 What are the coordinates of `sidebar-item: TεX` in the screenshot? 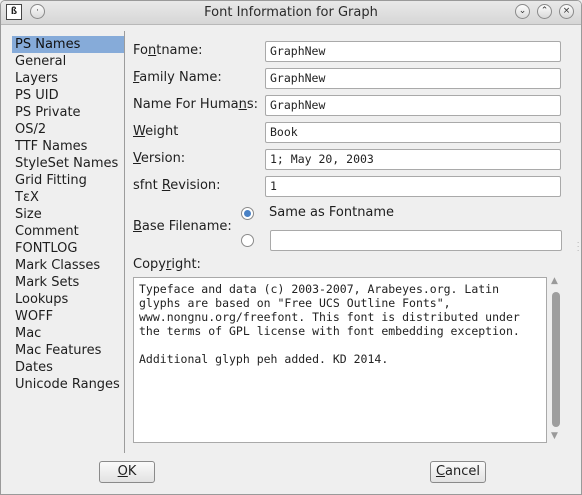 It's located at (68, 197).